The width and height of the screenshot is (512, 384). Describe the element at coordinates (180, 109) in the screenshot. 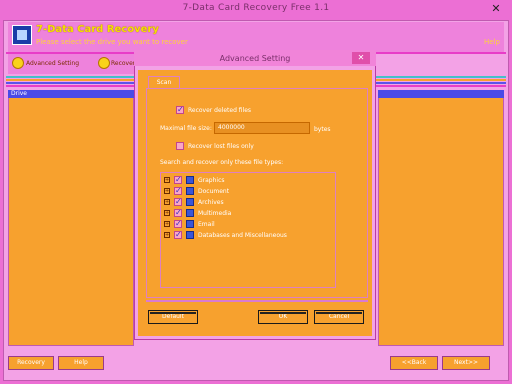

I see `recover-deleted-checkbox` at that location.